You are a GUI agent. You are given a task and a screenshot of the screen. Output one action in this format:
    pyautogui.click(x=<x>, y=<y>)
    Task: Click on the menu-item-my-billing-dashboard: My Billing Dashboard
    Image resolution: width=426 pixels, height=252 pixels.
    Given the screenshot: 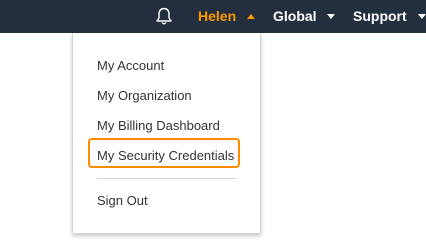 What is the action you would take?
    pyautogui.click(x=158, y=126)
    